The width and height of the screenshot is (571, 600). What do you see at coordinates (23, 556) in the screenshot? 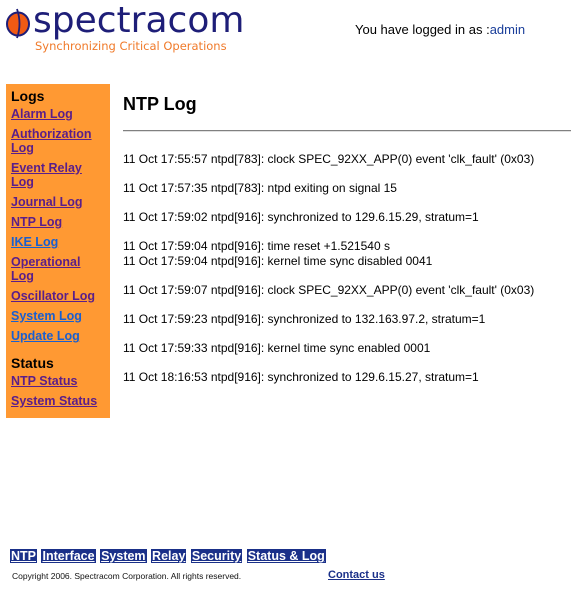
I see `footer-nav-ntp: NTP` at bounding box center [23, 556].